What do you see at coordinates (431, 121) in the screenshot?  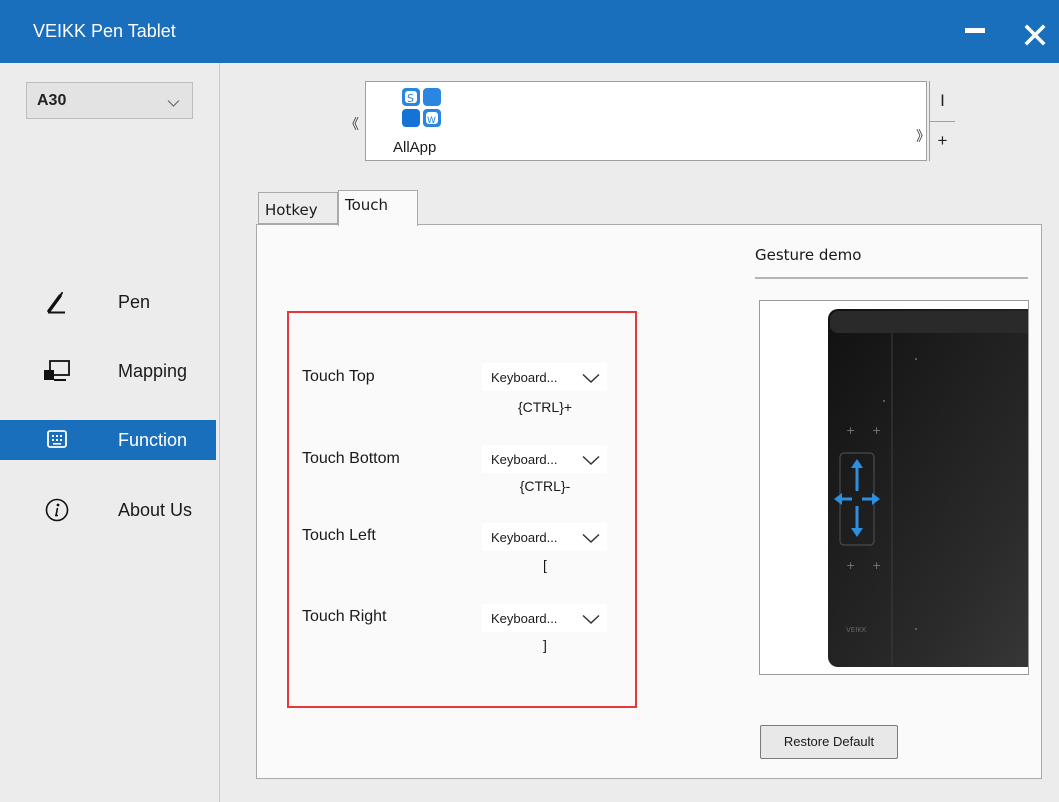 I see `svg-text: W` at bounding box center [431, 121].